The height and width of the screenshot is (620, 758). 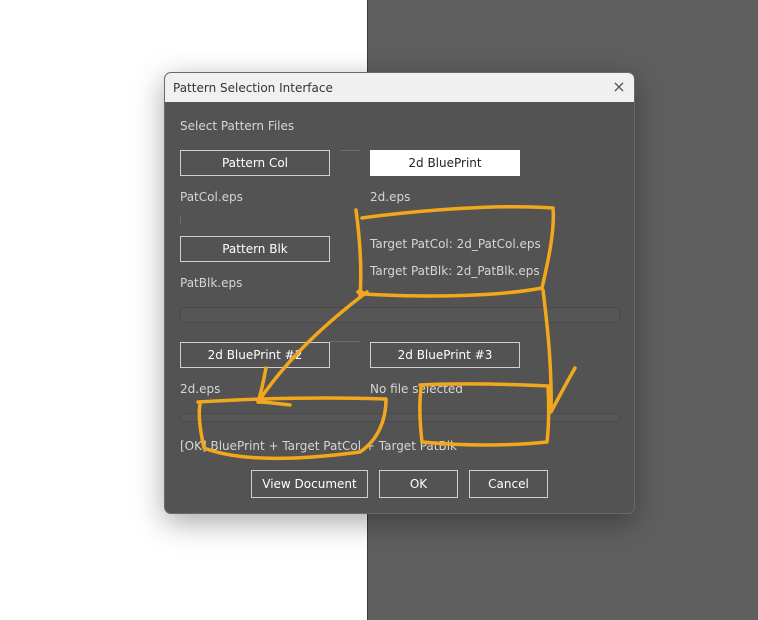 I want to click on dialog-title: Pattern Selection Interface, so click(x=253, y=88).